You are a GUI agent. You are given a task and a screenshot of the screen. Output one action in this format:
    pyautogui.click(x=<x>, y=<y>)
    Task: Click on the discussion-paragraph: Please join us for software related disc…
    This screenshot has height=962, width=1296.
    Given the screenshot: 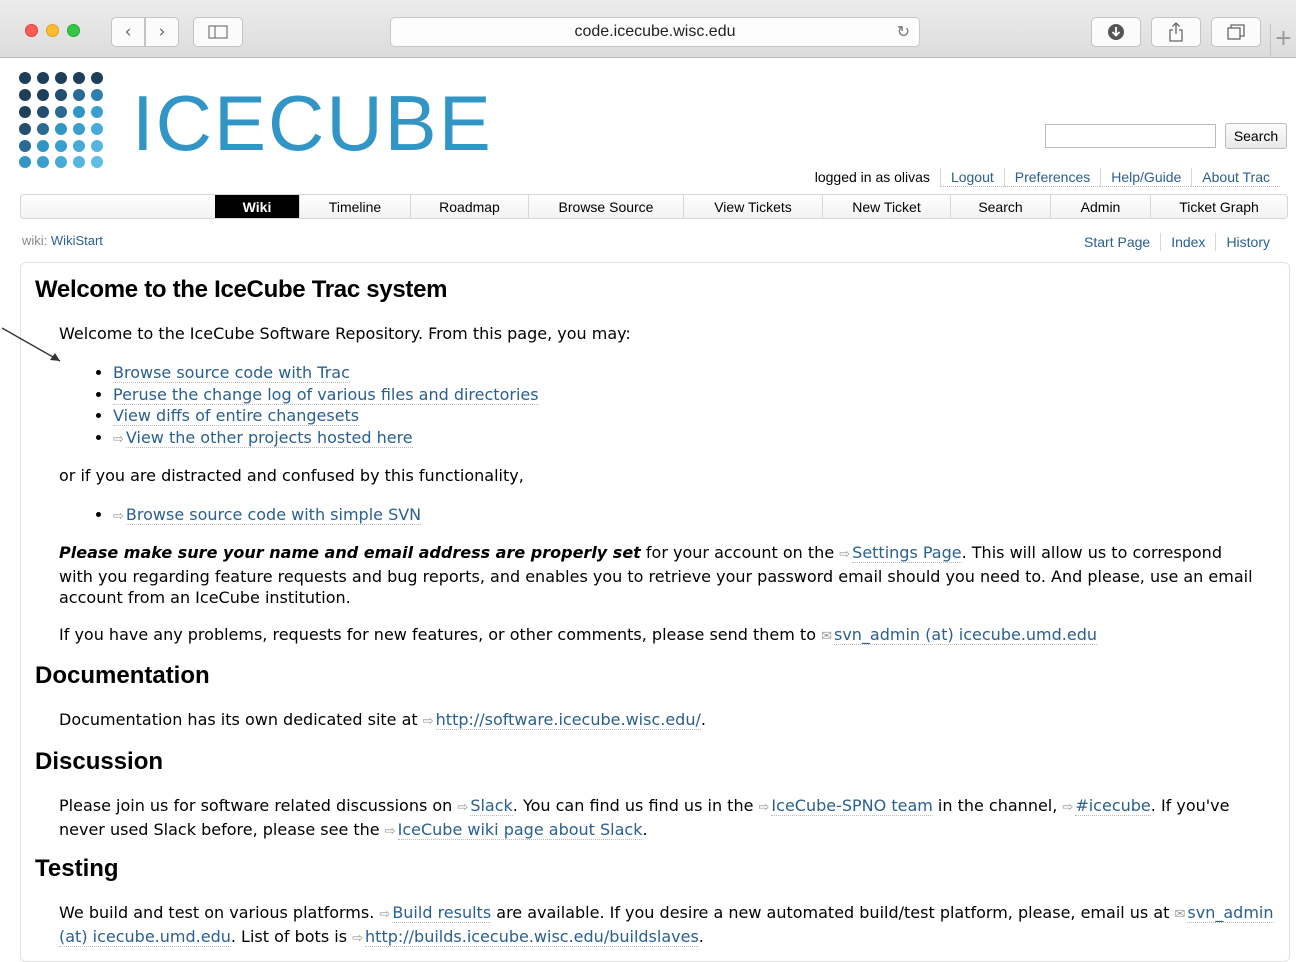 What is the action you would take?
    pyautogui.click(x=659, y=818)
    